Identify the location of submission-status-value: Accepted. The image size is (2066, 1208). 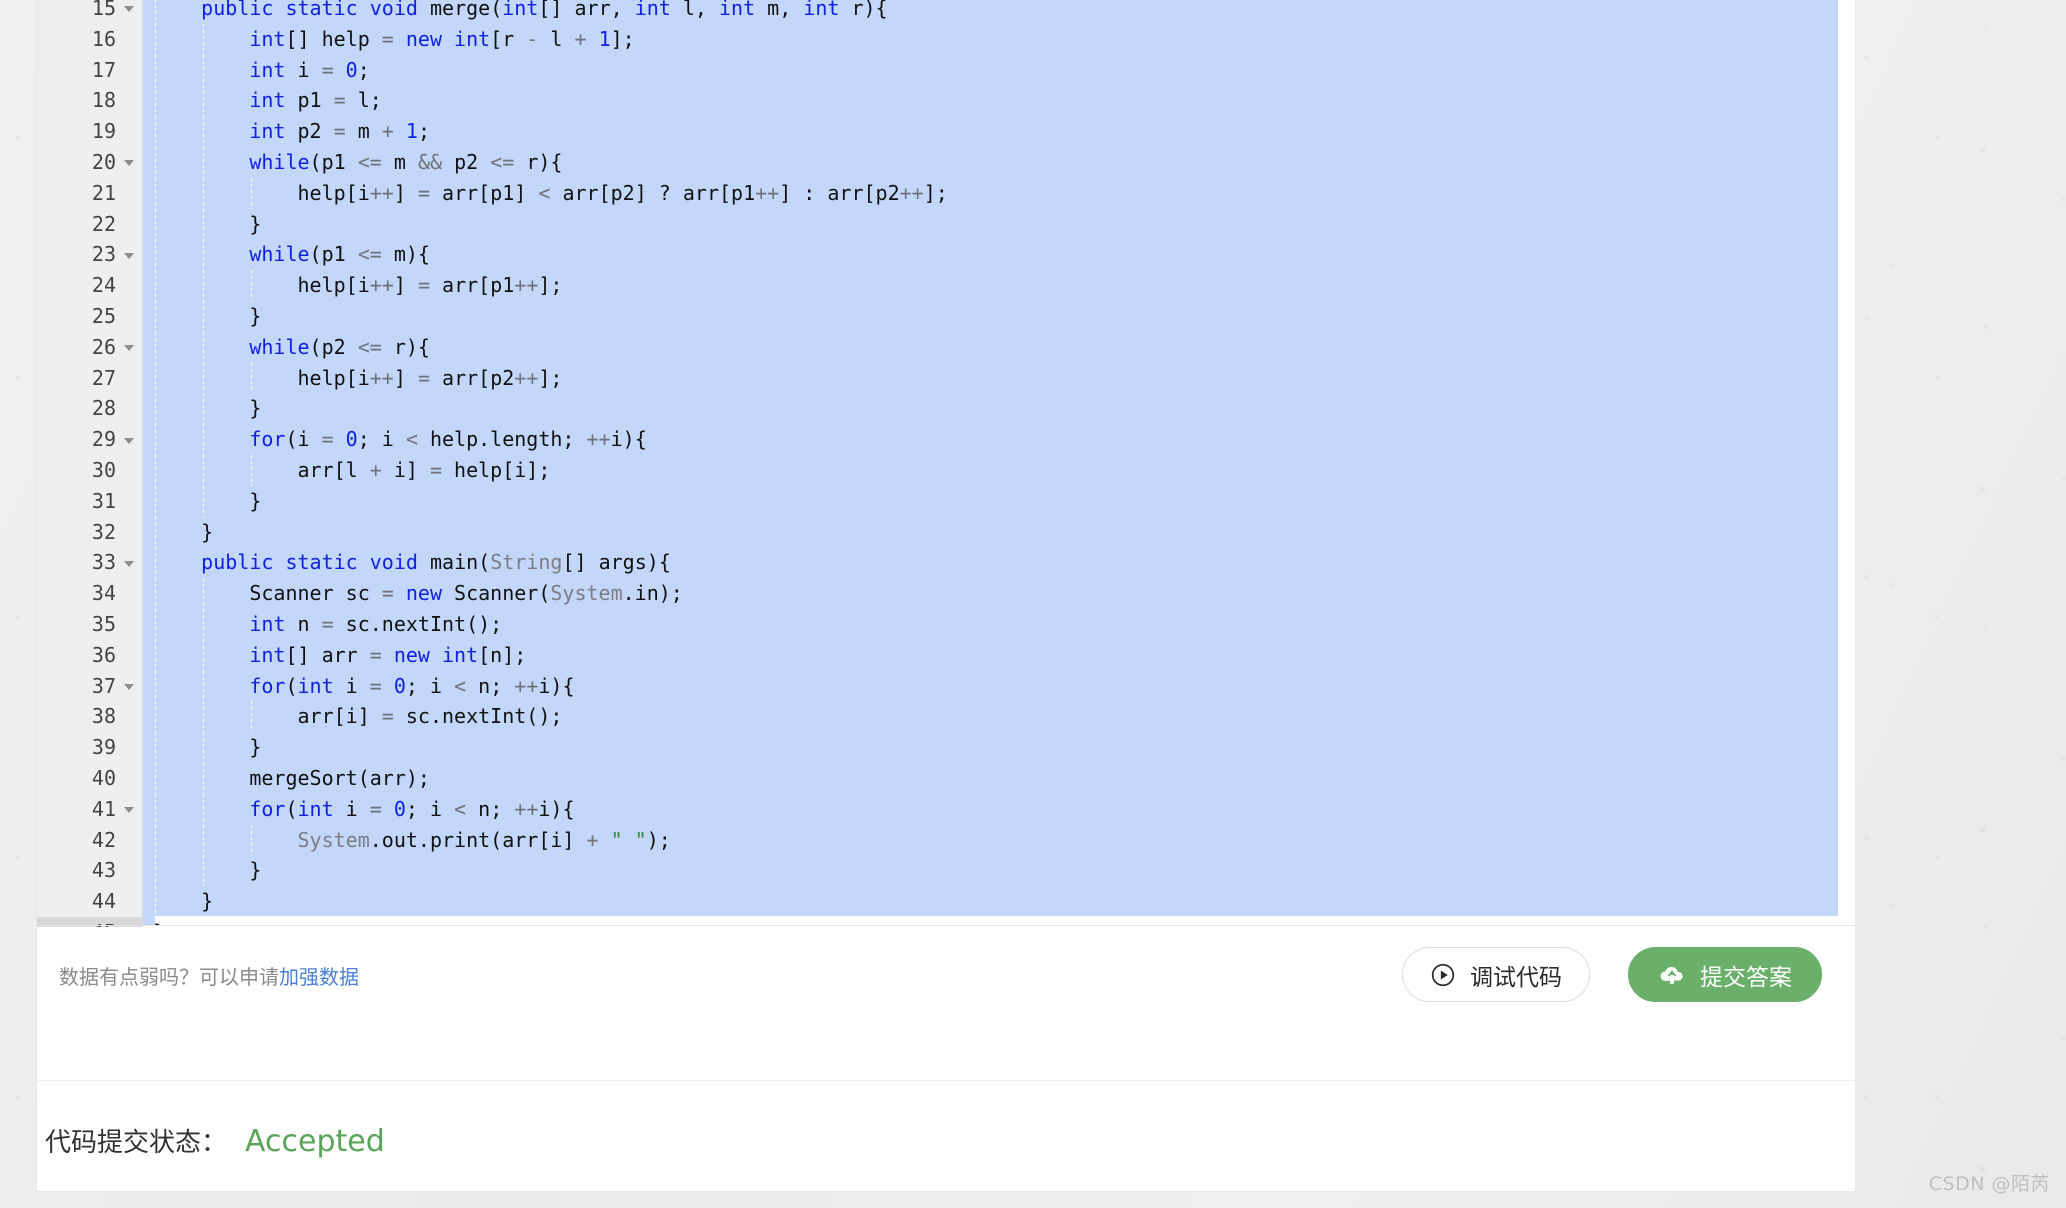
(315, 1141).